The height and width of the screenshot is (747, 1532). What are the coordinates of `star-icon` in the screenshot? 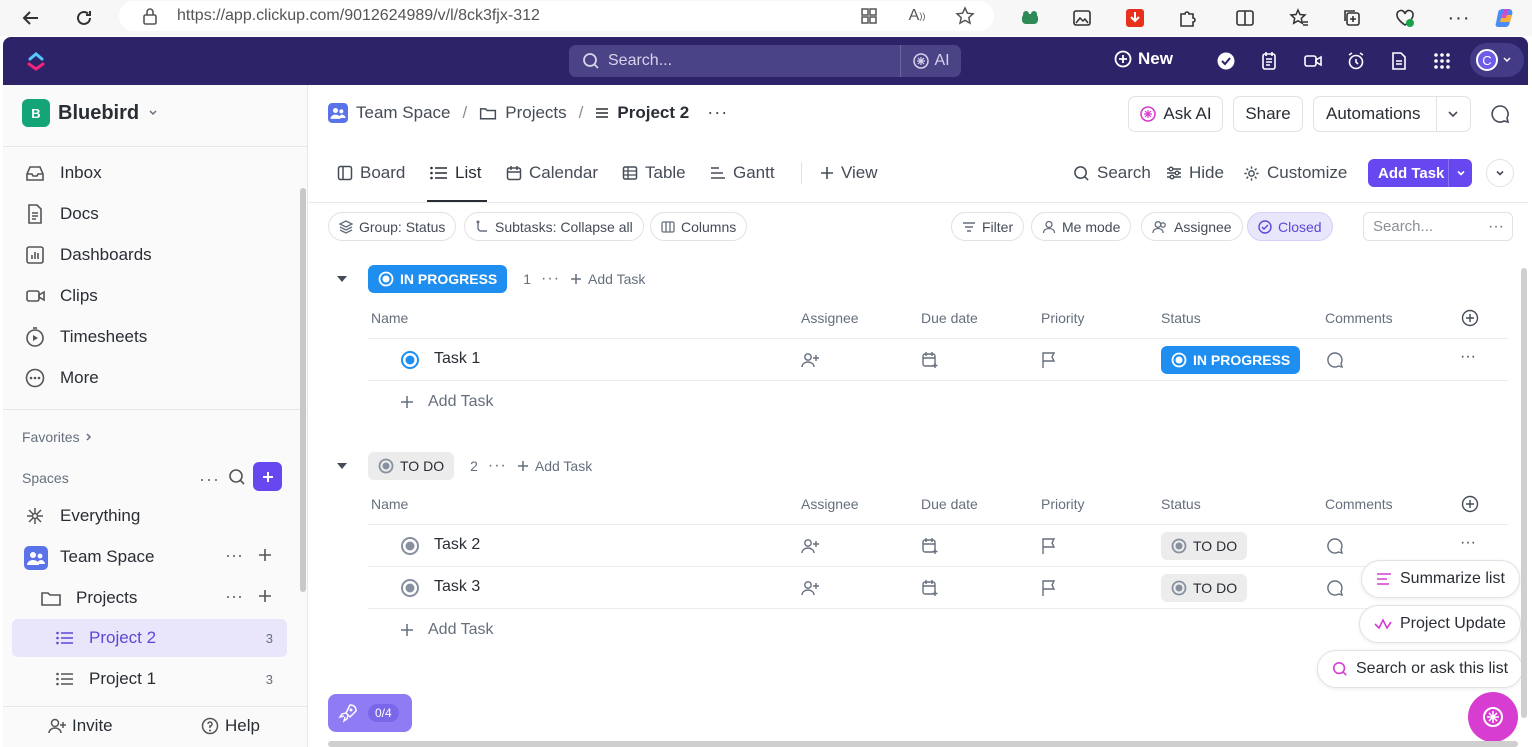 It's located at (965, 16).